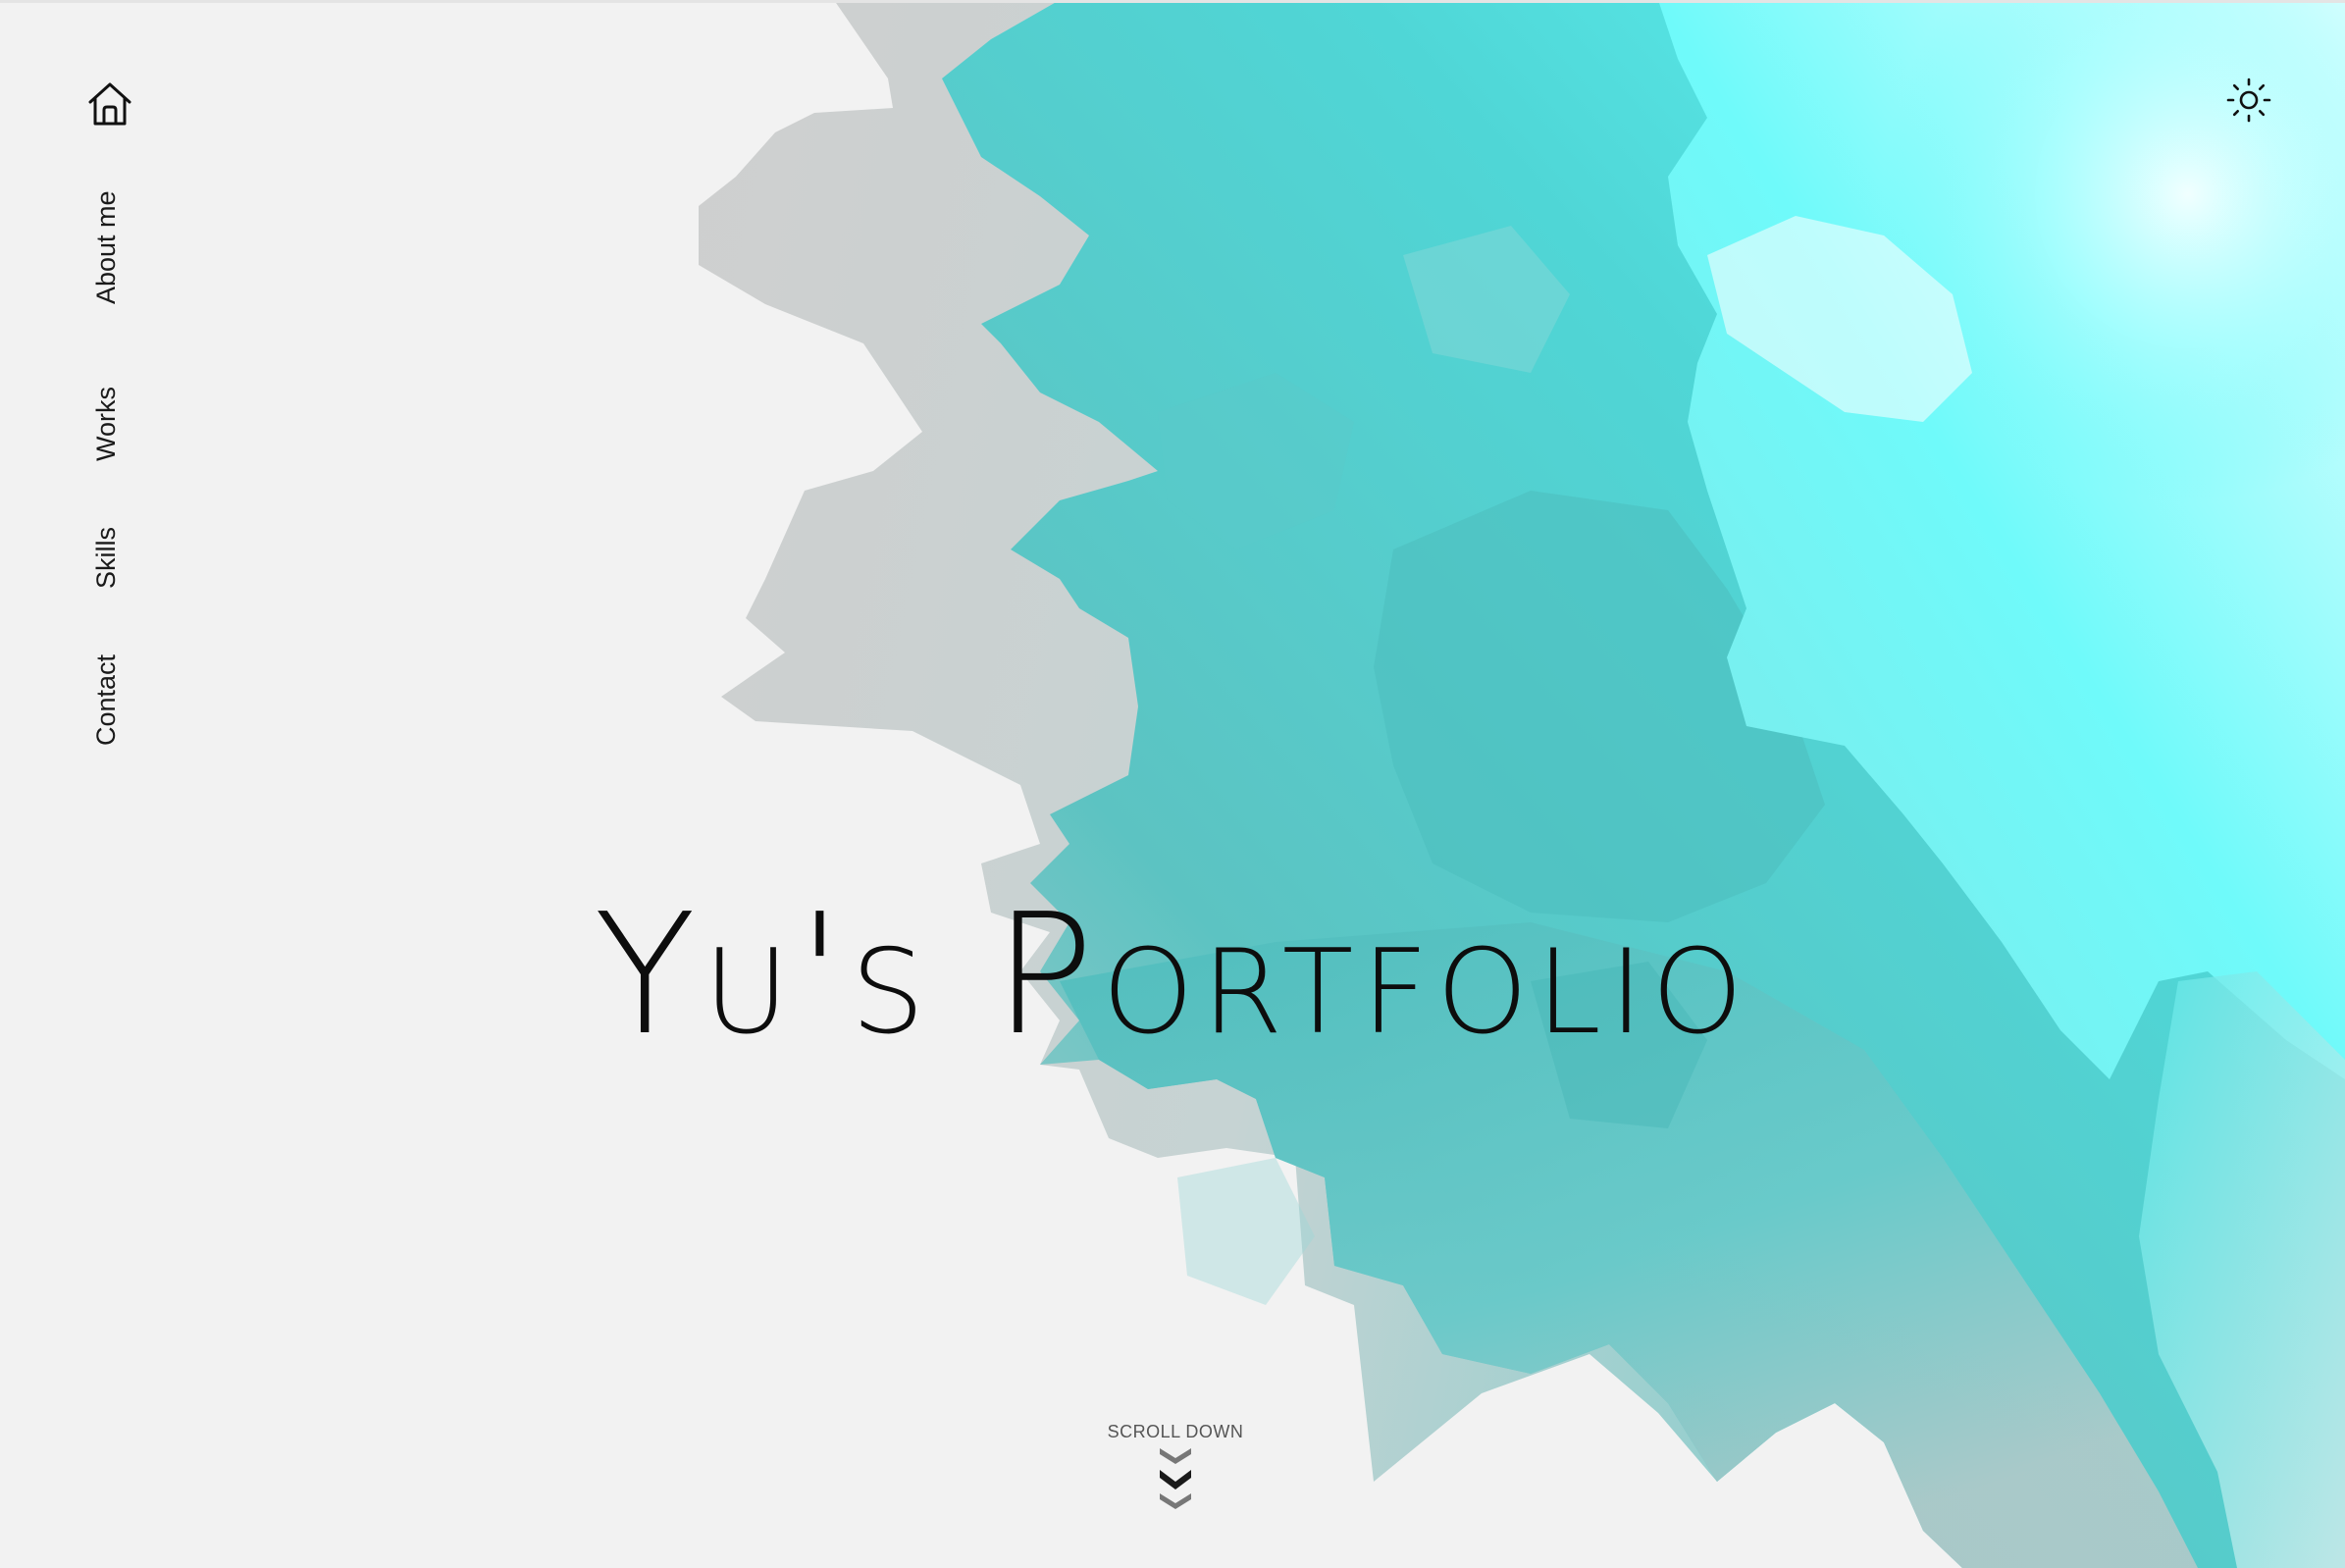 The image size is (2345, 1568). Describe the element at coordinates (1172, 974) in the screenshot. I see `hero-title: Yu's Portfolio` at that location.